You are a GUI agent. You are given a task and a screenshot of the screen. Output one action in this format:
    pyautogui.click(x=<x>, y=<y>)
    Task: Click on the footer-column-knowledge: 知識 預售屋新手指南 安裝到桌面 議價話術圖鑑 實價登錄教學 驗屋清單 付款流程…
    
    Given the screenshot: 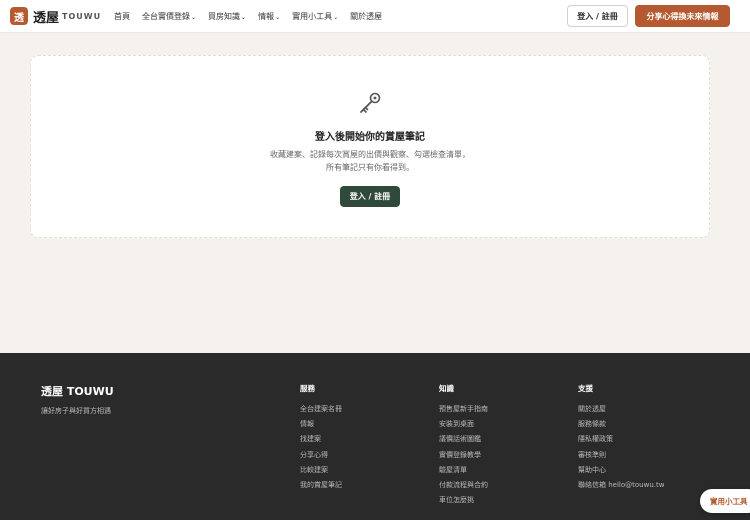 What is the action you would take?
    pyautogui.click(x=463, y=446)
    